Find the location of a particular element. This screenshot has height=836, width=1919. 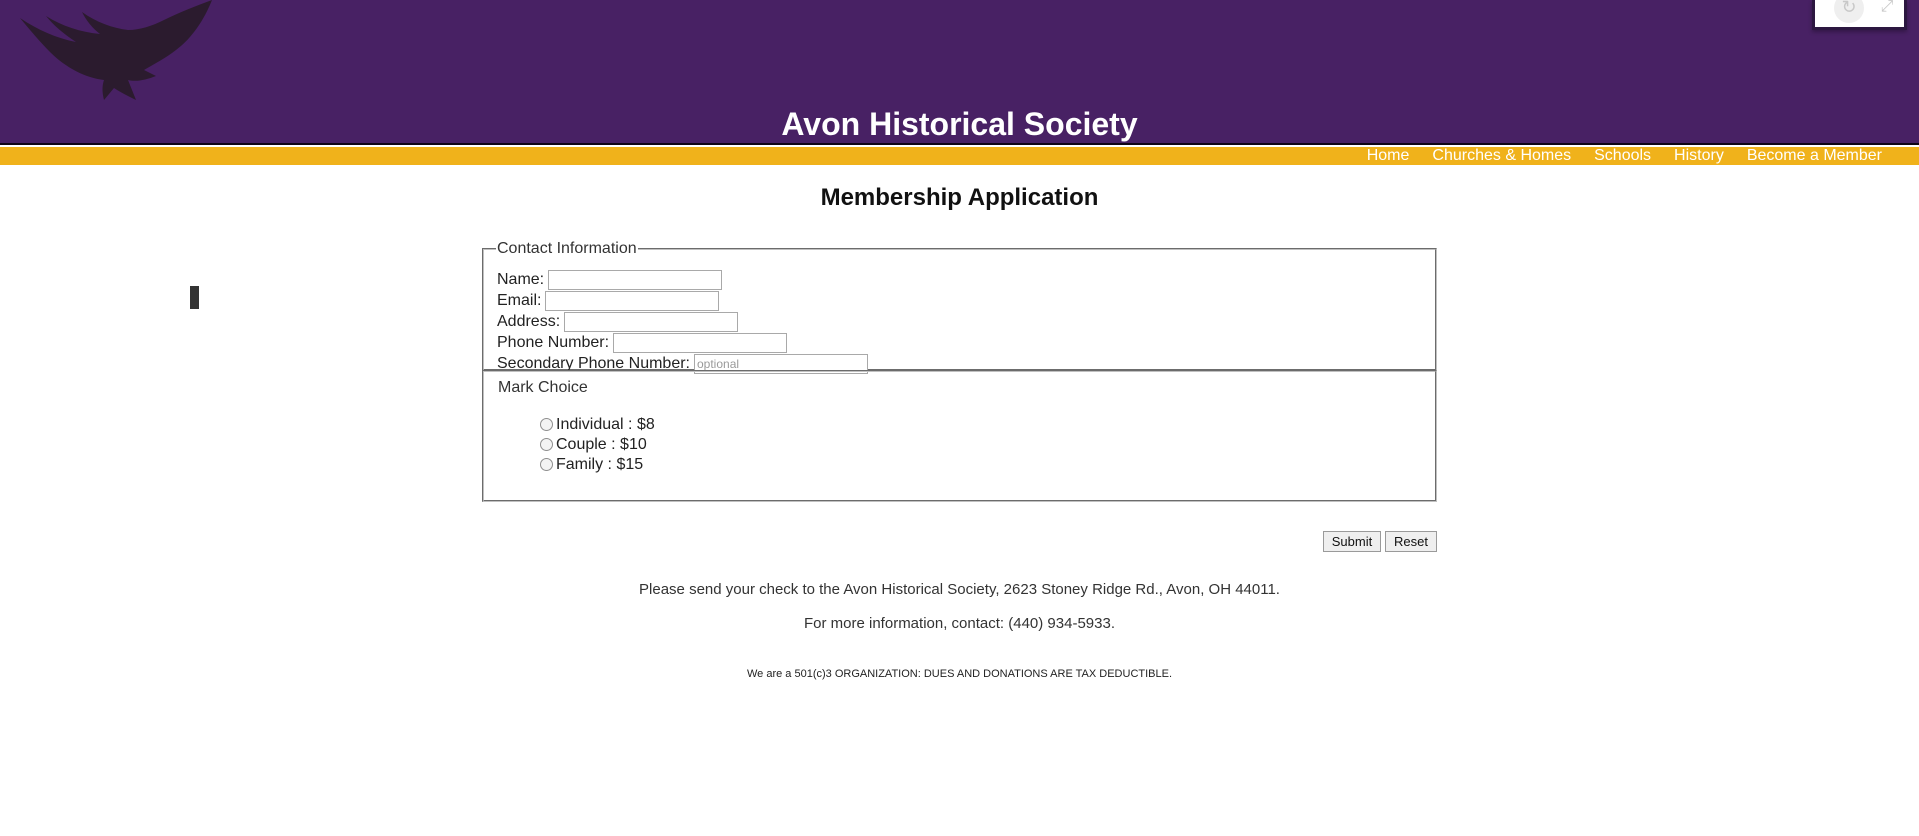

phone-label: Phone Number: is located at coordinates (553, 342).